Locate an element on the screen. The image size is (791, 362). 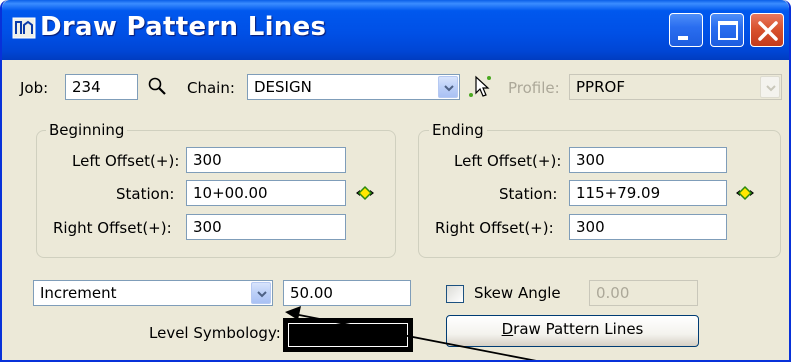
profile-dropdown-button is located at coordinates (770, 87).